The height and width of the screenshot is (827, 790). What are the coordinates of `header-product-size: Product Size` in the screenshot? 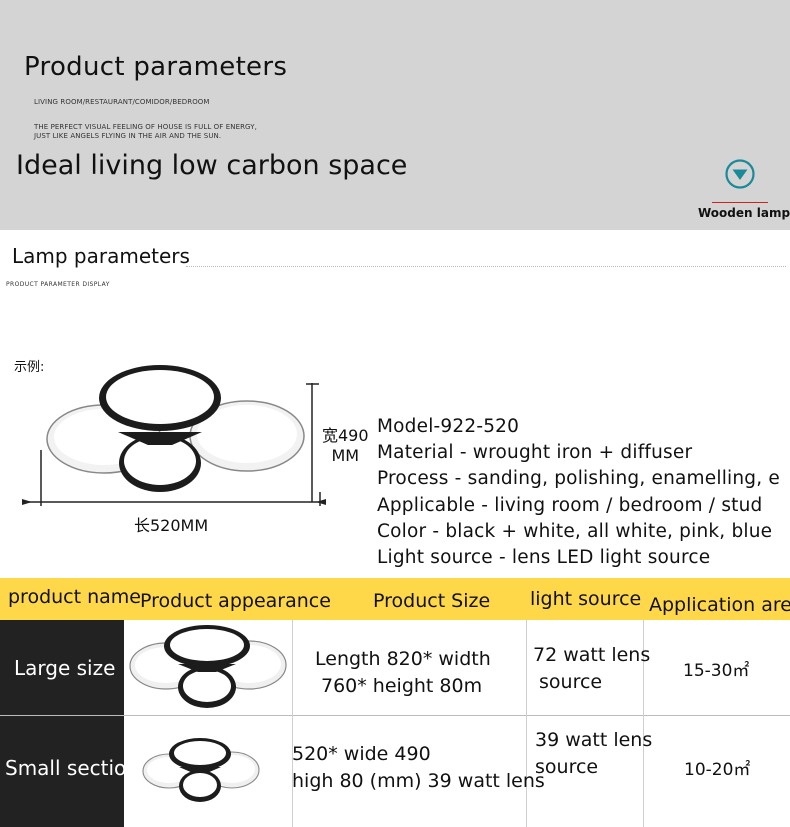 It's located at (432, 601).